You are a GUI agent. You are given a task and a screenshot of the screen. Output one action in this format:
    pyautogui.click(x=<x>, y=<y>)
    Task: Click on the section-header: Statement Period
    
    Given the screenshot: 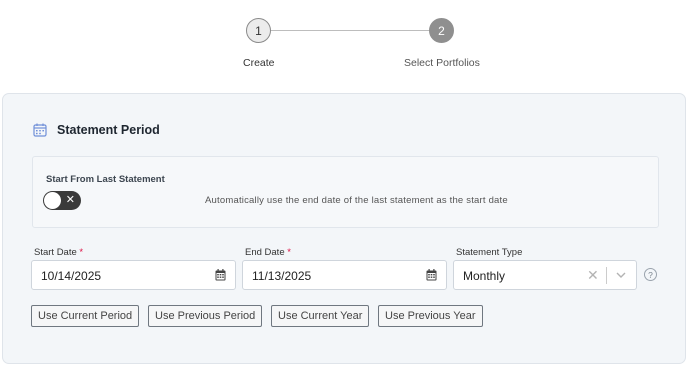 What is the action you would take?
    pyautogui.click(x=96, y=130)
    